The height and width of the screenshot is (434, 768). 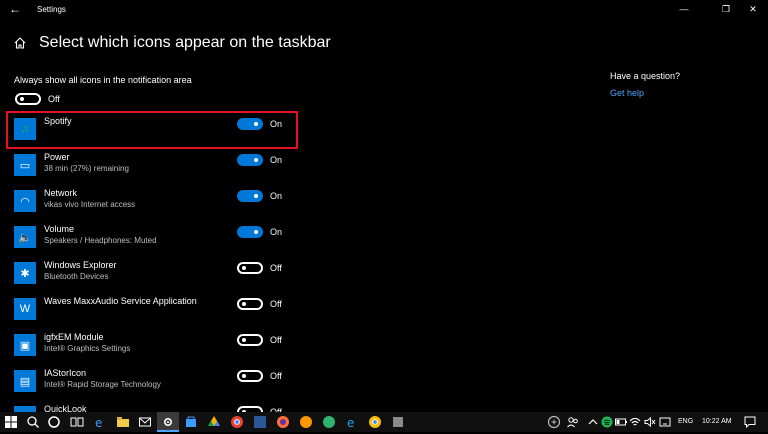 I want to click on spotify-icon: ♫, so click(x=25, y=129).